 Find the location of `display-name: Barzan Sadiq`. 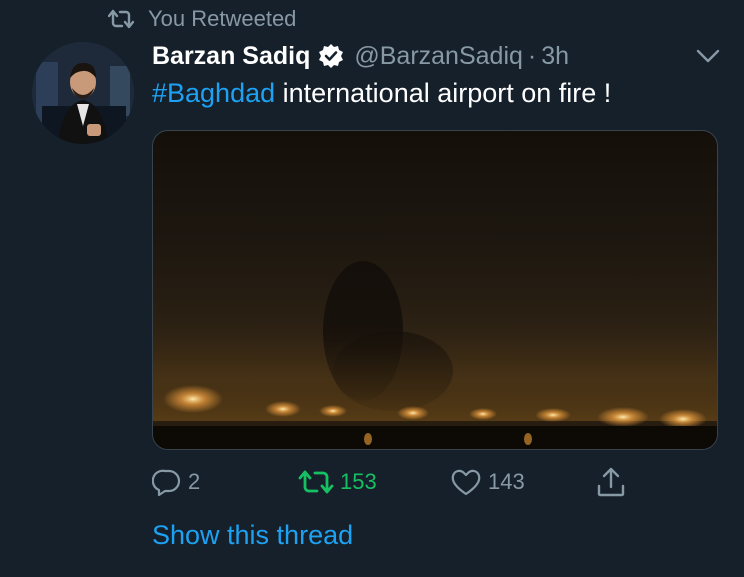

display-name: Barzan Sadiq is located at coordinates (231, 56).